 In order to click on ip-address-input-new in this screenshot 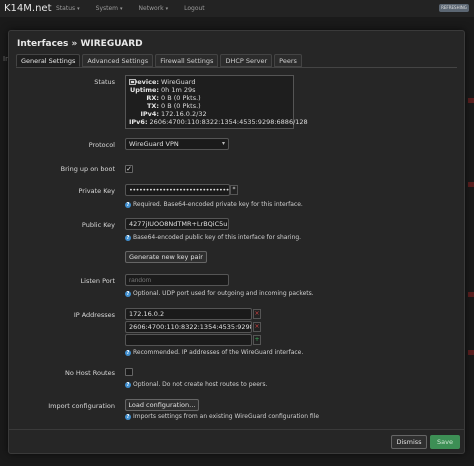, I will do `click(188, 340)`.